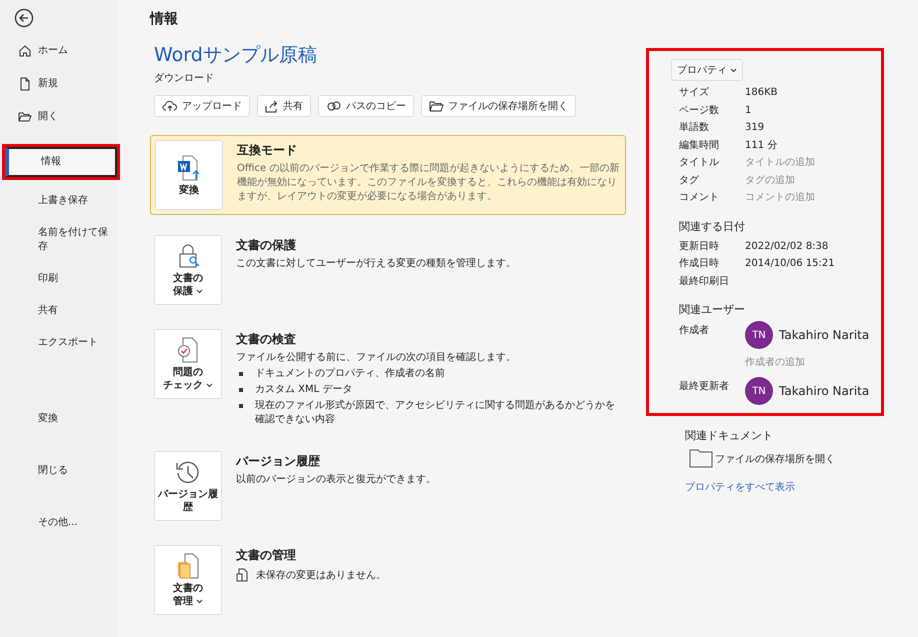 The width and height of the screenshot is (918, 637). What do you see at coordinates (699, 163) in the screenshot?
I see `property-label: タイトル` at bounding box center [699, 163].